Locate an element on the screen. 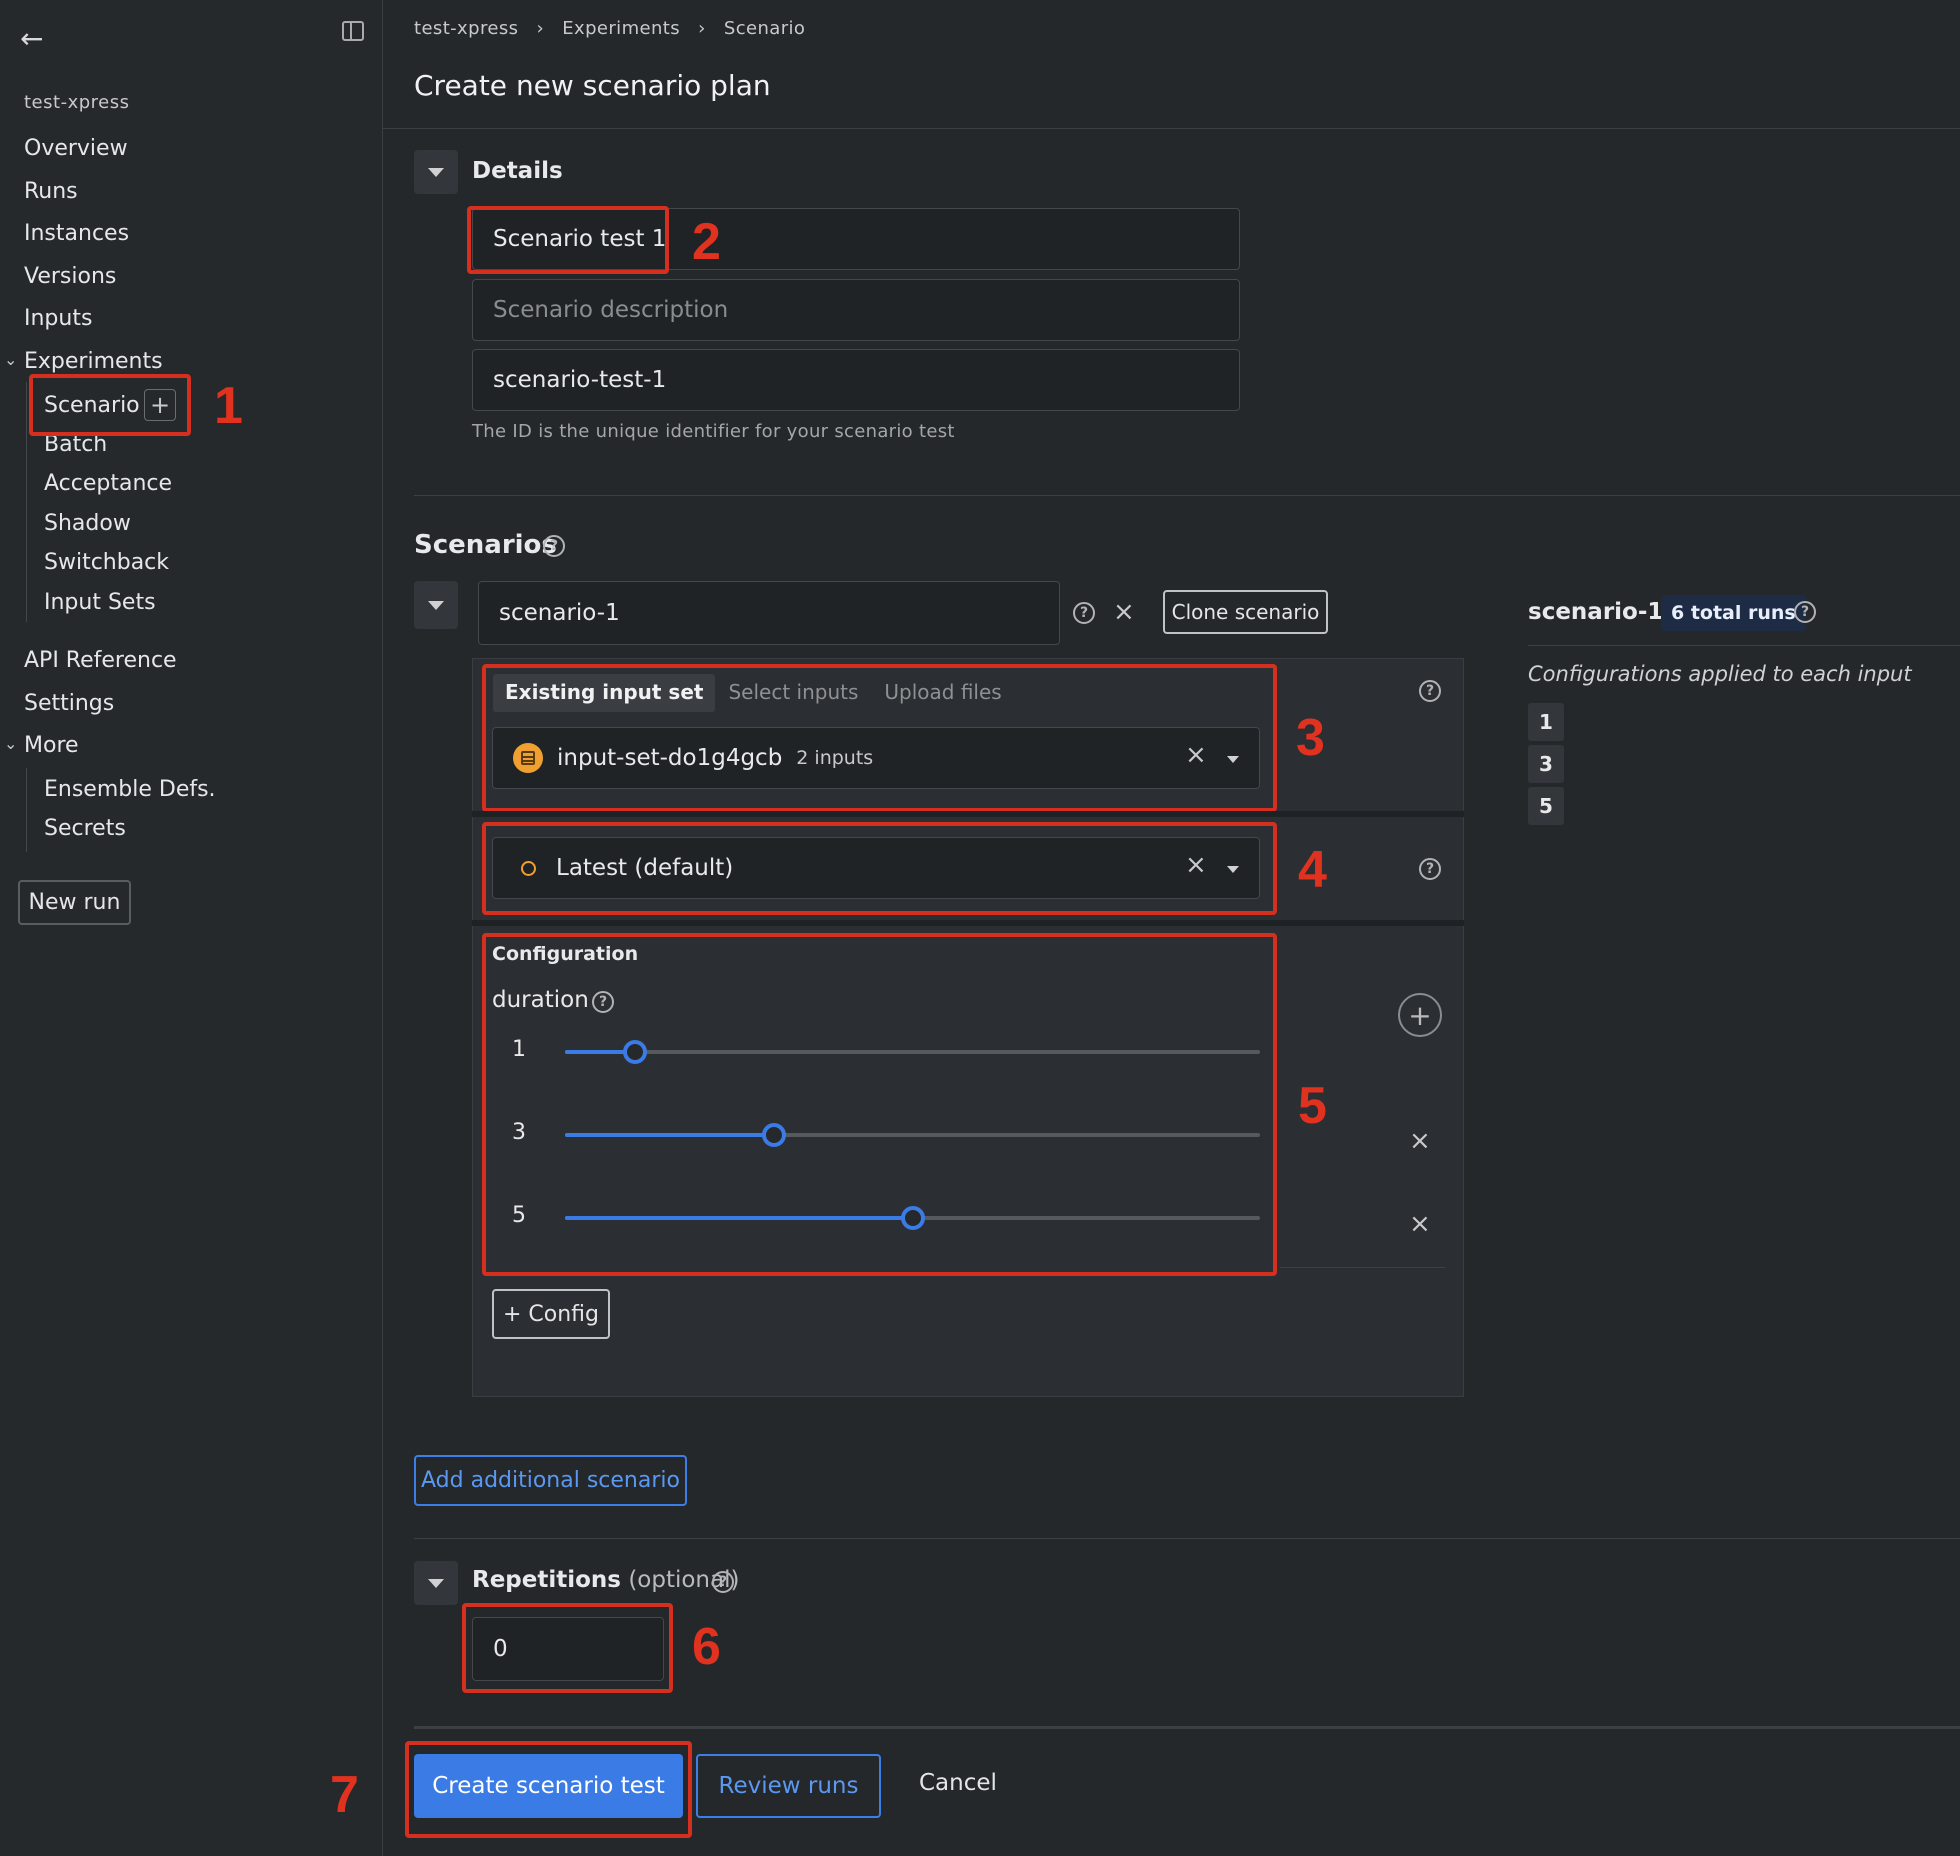  footer-divider is located at coordinates (1187, 1727).